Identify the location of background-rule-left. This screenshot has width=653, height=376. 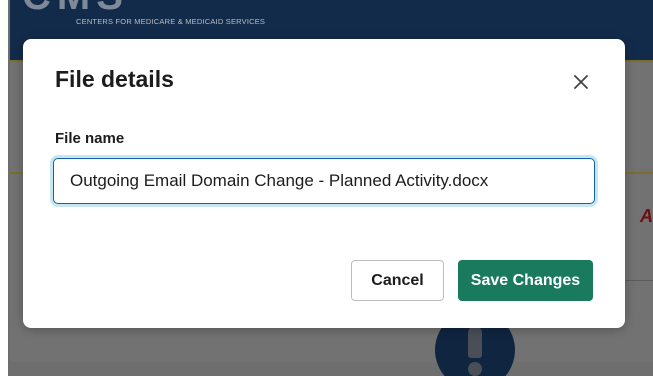
(17, 173).